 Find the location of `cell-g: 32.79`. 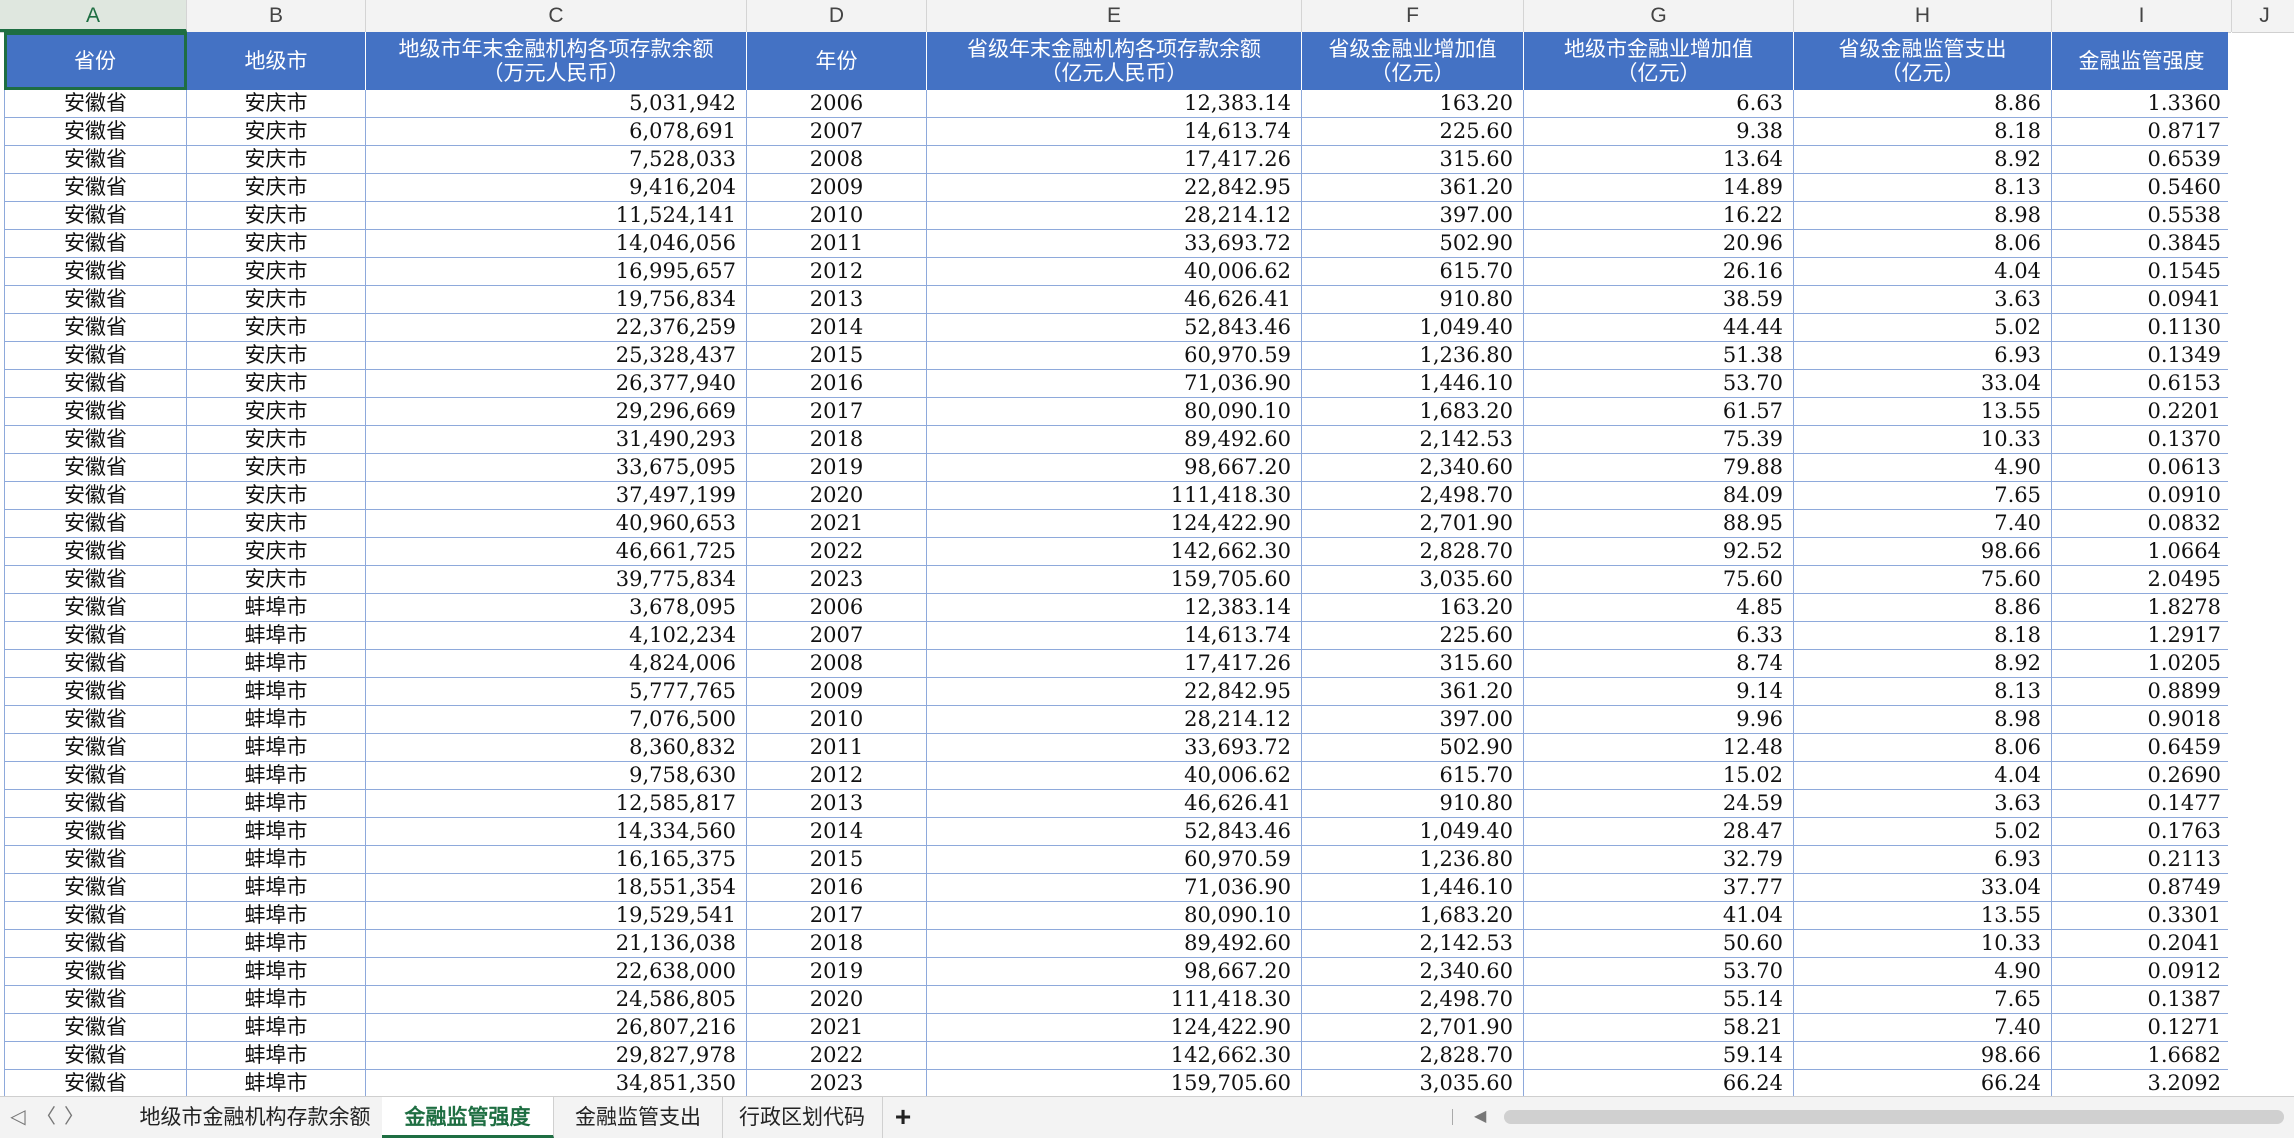

cell-g: 32.79 is located at coordinates (1659, 859).